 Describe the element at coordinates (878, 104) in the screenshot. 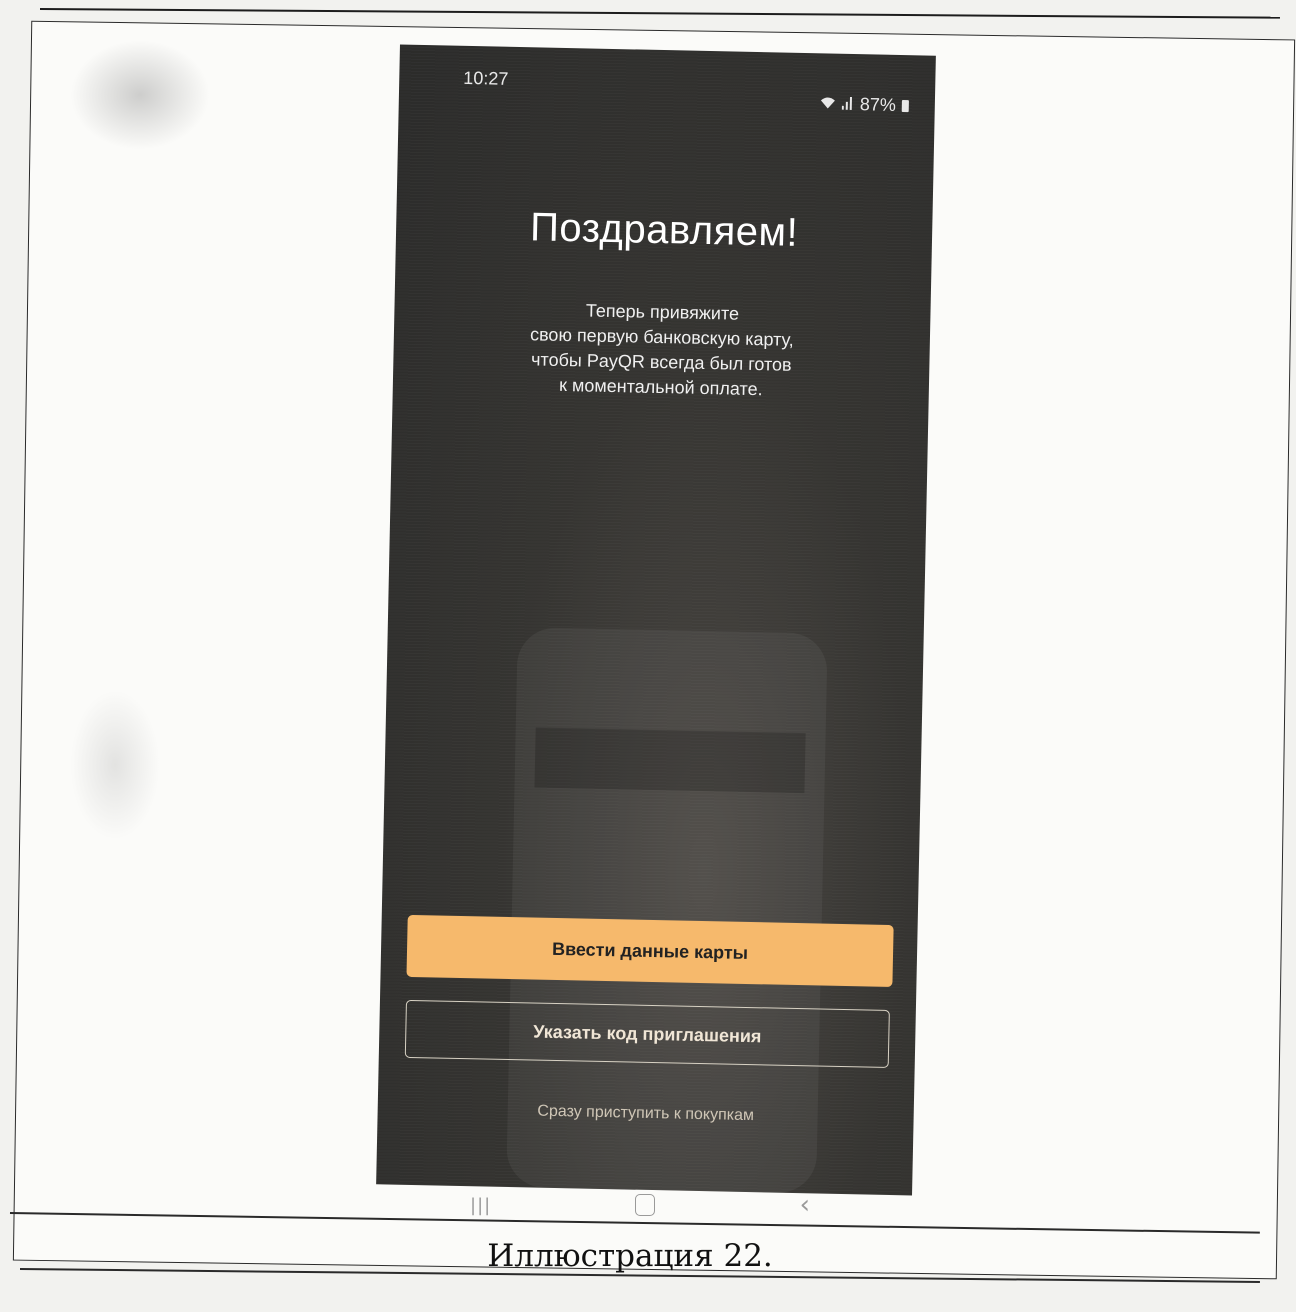

I see `battery-percent: 87%` at that location.